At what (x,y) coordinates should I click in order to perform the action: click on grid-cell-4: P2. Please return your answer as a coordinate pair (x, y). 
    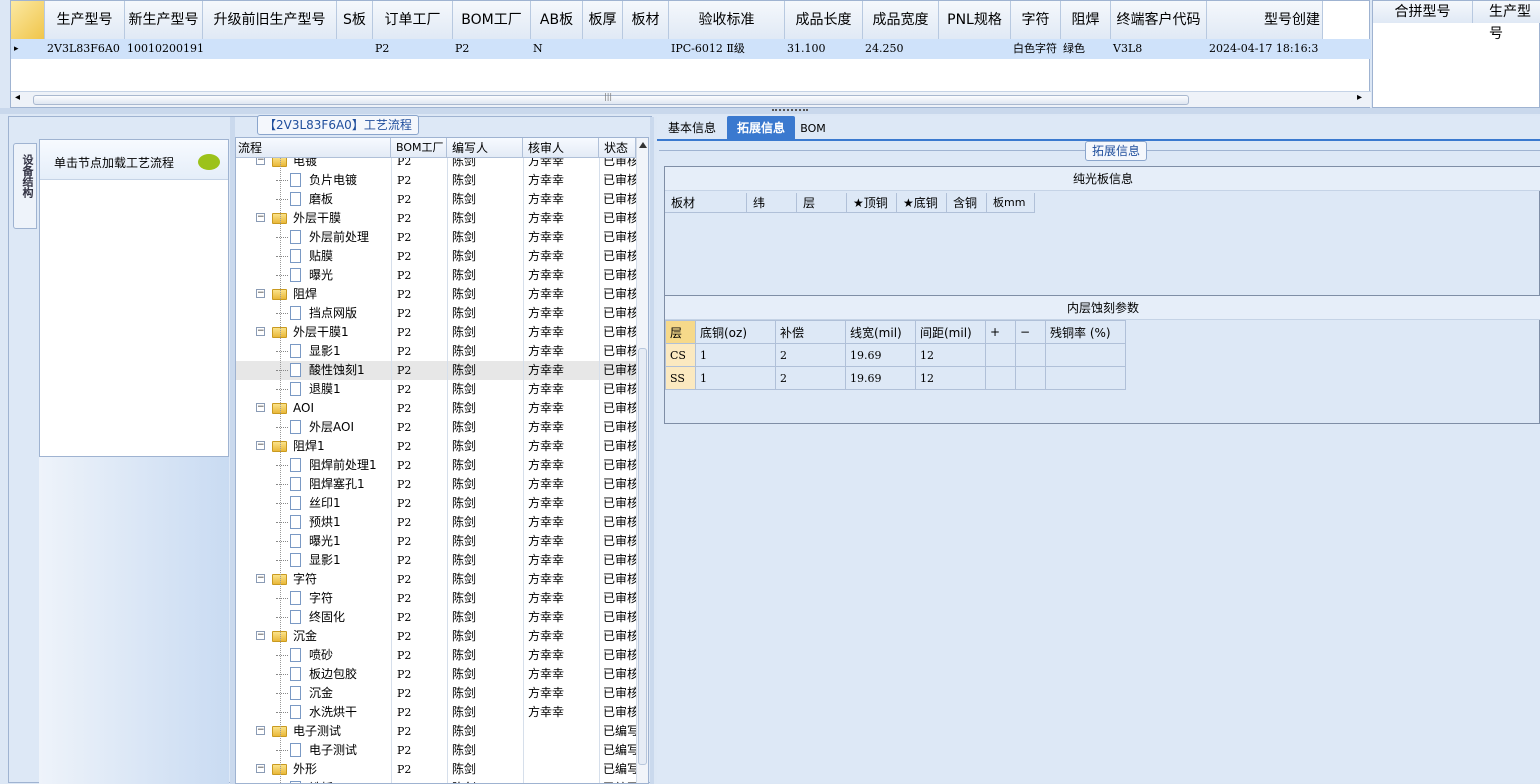
    Looking at the image, I should click on (413, 49).